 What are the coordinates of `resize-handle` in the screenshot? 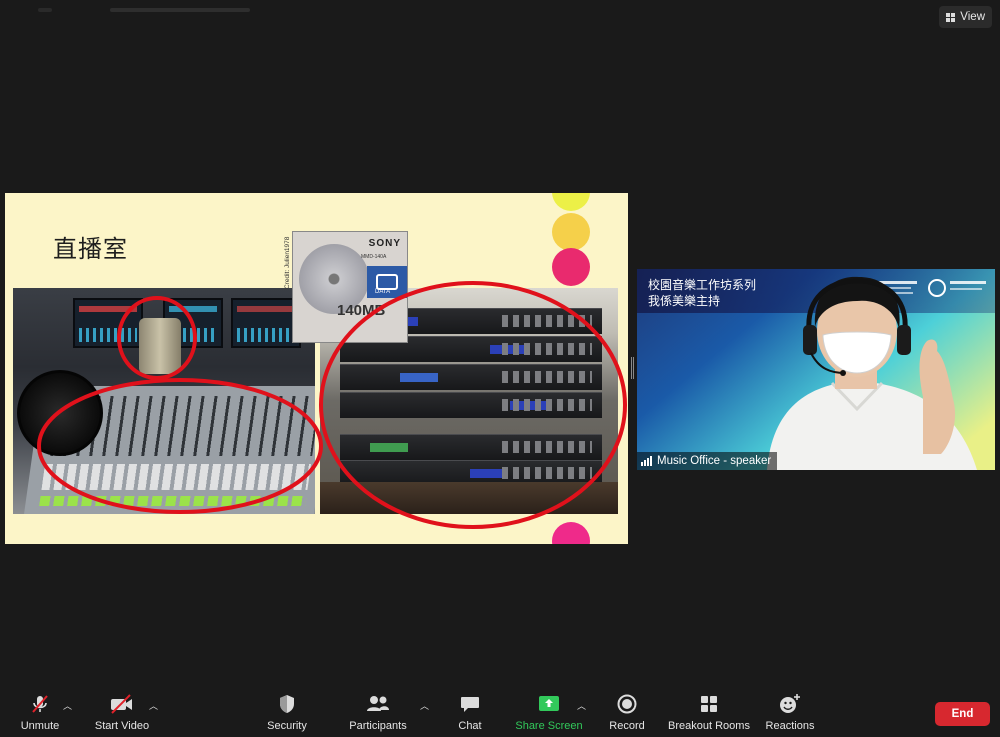 It's located at (632, 368).